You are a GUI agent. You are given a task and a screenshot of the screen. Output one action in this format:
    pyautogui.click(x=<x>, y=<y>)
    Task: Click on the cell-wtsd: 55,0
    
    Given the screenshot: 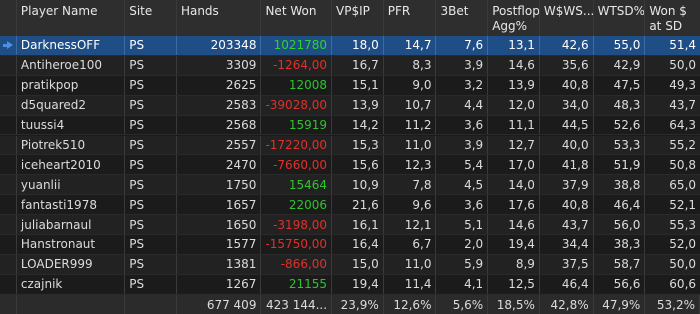 What is the action you would take?
    pyautogui.click(x=620, y=45)
    